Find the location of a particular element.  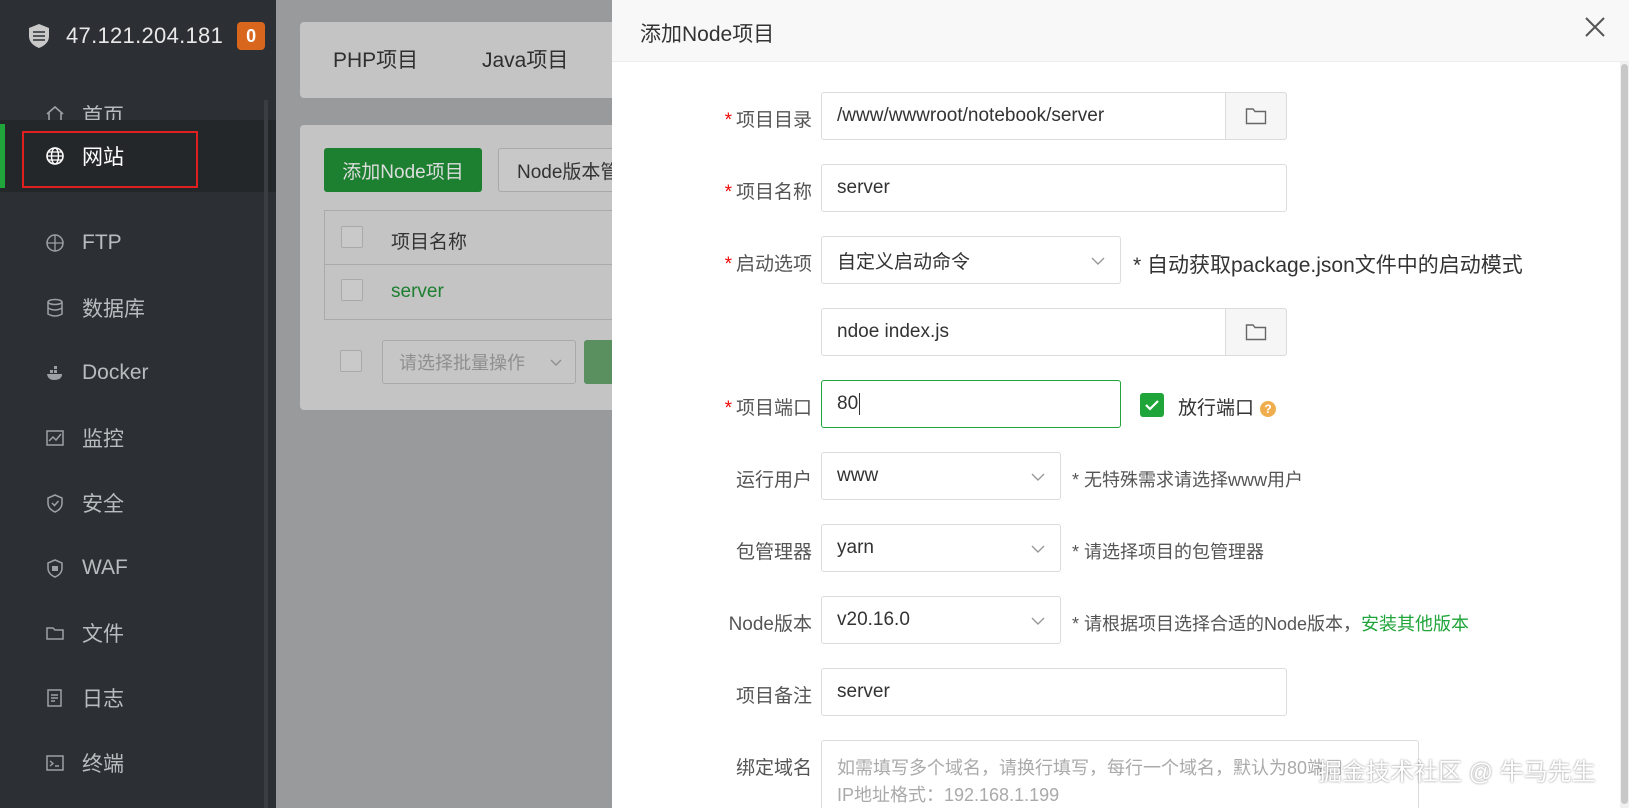

label-project-port: * 项目端口 is located at coordinates (768, 408).